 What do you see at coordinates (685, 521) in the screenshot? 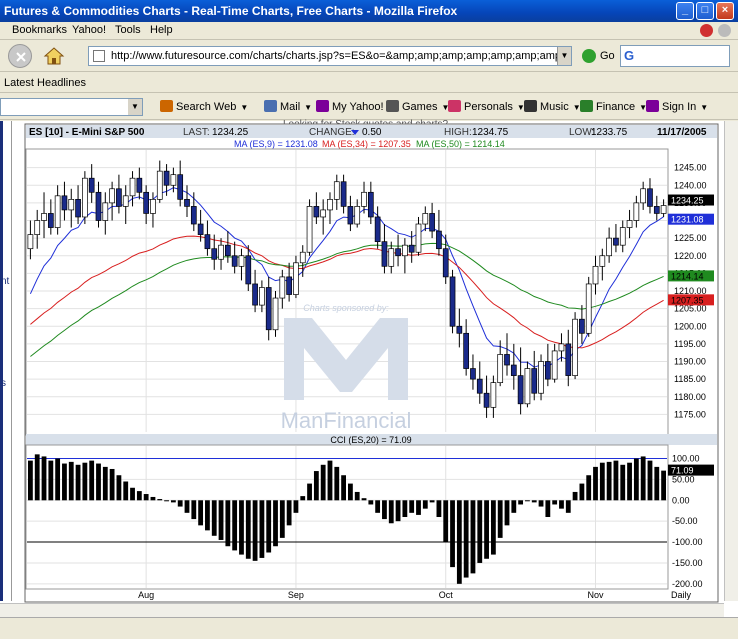
I see `cci-tick-label: -50.00` at bounding box center [685, 521].